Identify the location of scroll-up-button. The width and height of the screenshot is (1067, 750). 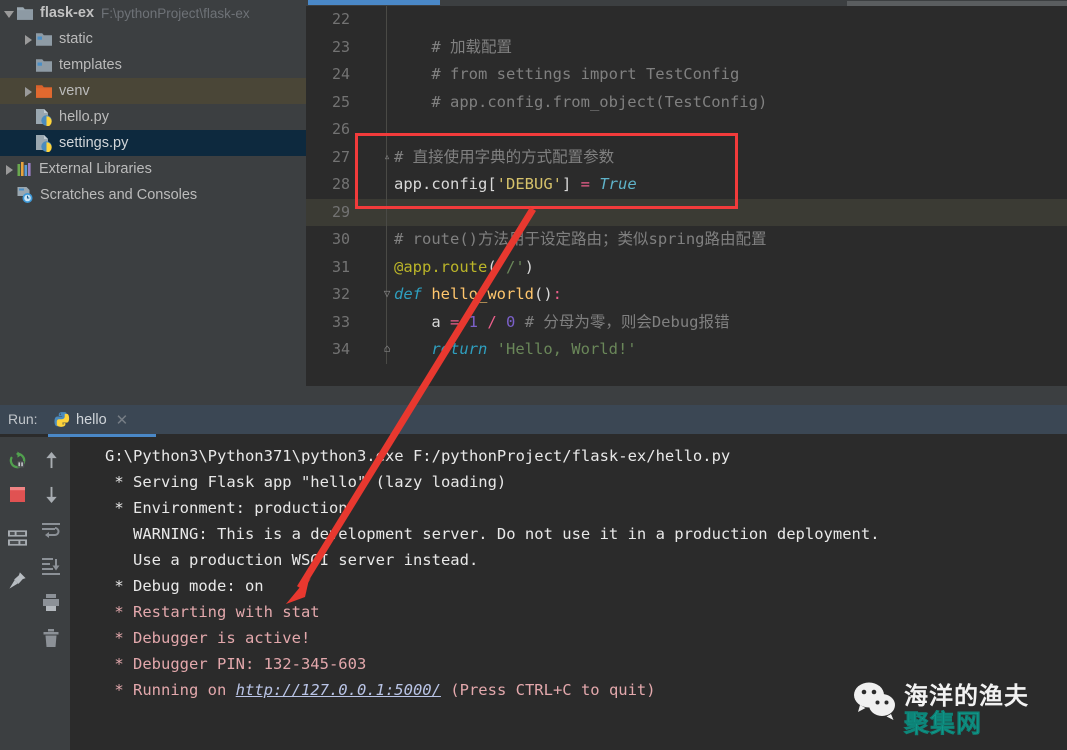
(51, 460).